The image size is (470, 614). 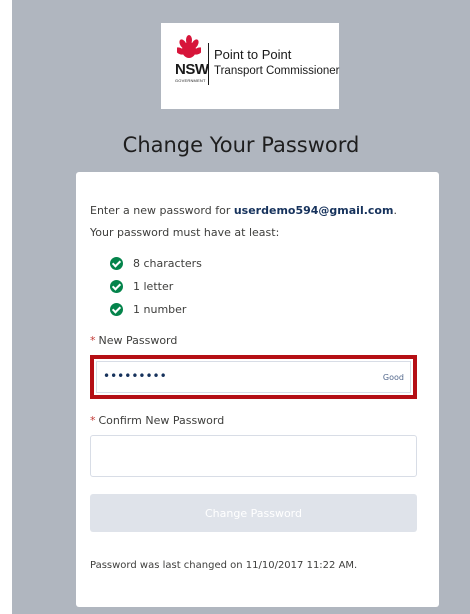 I want to click on logo-title-line2: Transport Commissioner, so click(x=277, y=71).